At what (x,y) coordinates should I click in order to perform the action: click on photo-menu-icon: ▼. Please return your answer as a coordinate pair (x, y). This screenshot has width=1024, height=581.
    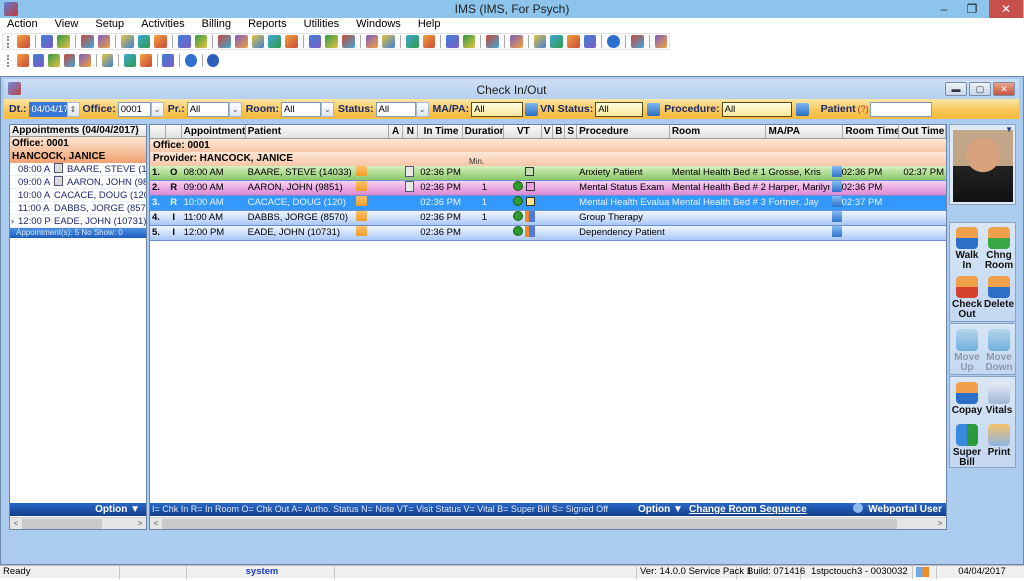
    Looking at the image, I should click on (1009, 129).